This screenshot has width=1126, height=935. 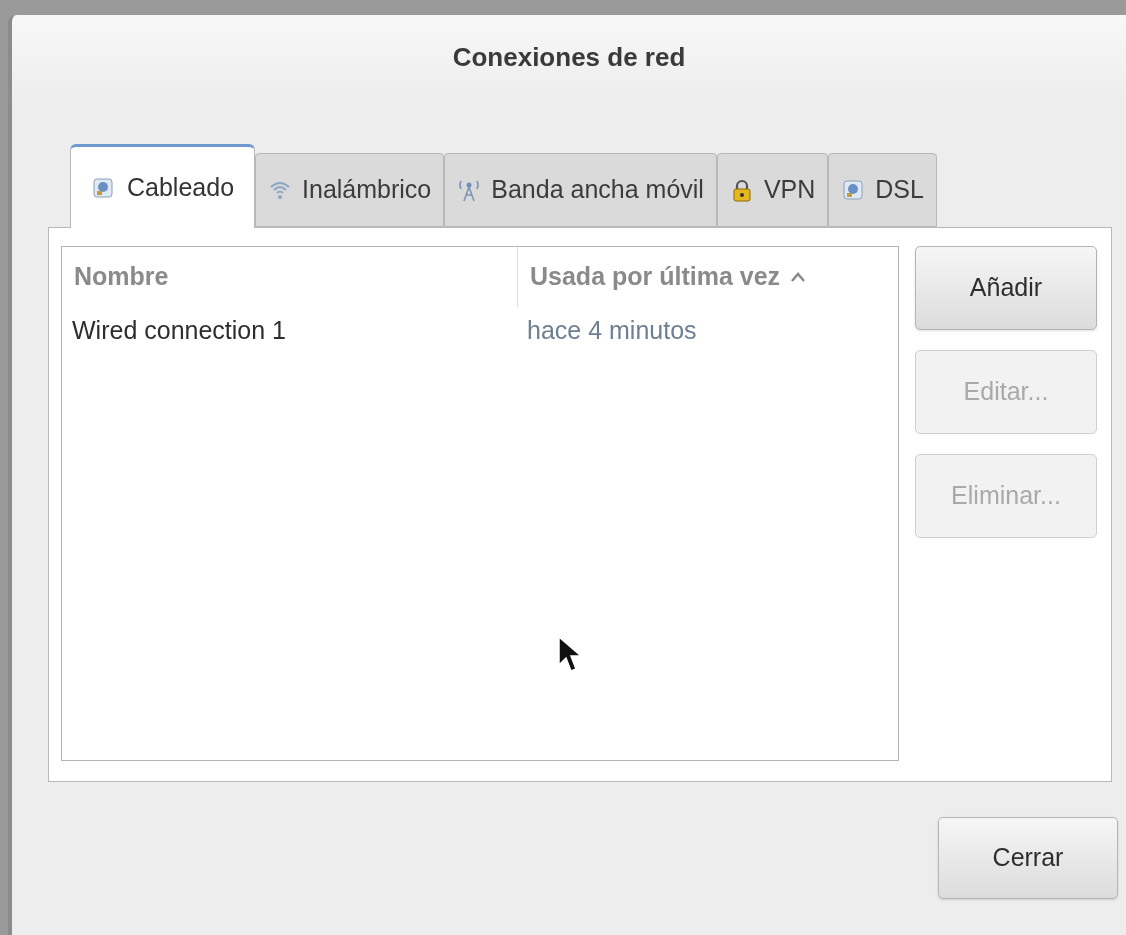 I want to click on window-title: Conexiones de red, so click(x=569, y=57).